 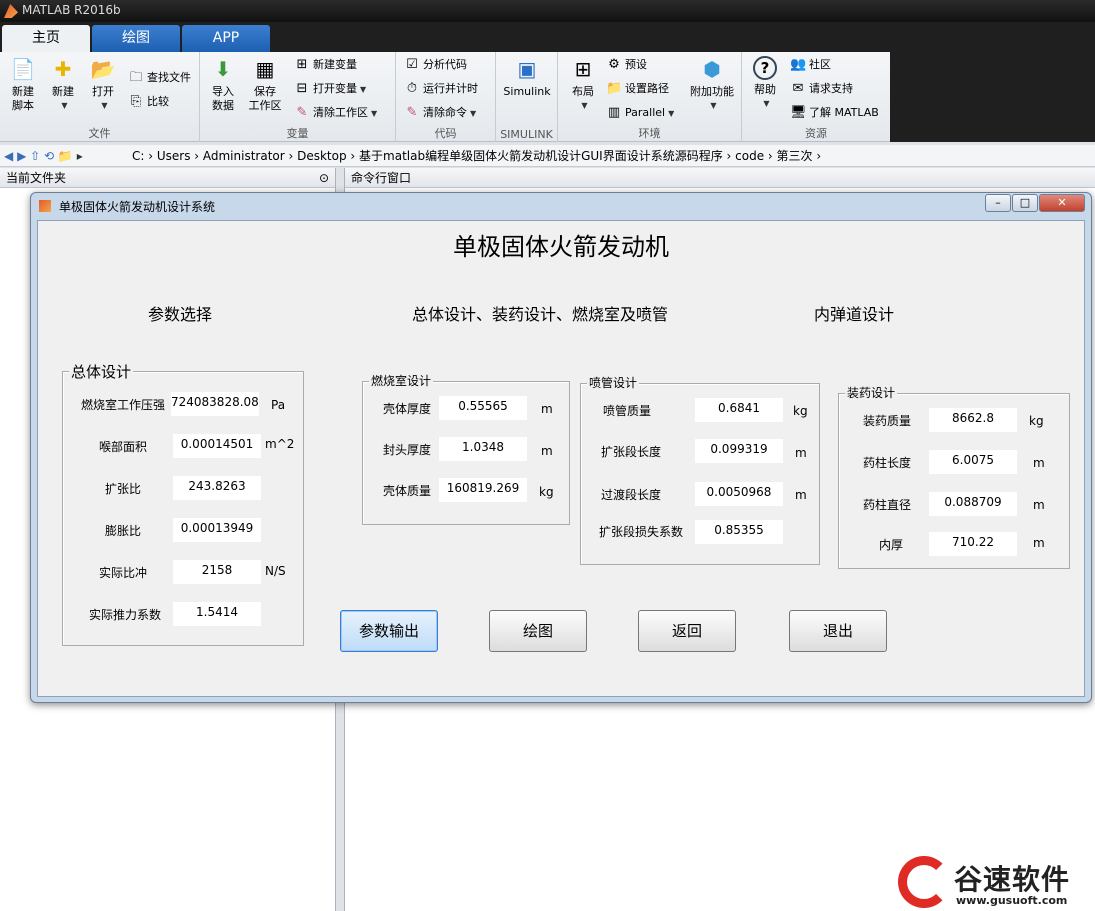 I want to click on close-button: ✕, so click(x=1062, y=203).